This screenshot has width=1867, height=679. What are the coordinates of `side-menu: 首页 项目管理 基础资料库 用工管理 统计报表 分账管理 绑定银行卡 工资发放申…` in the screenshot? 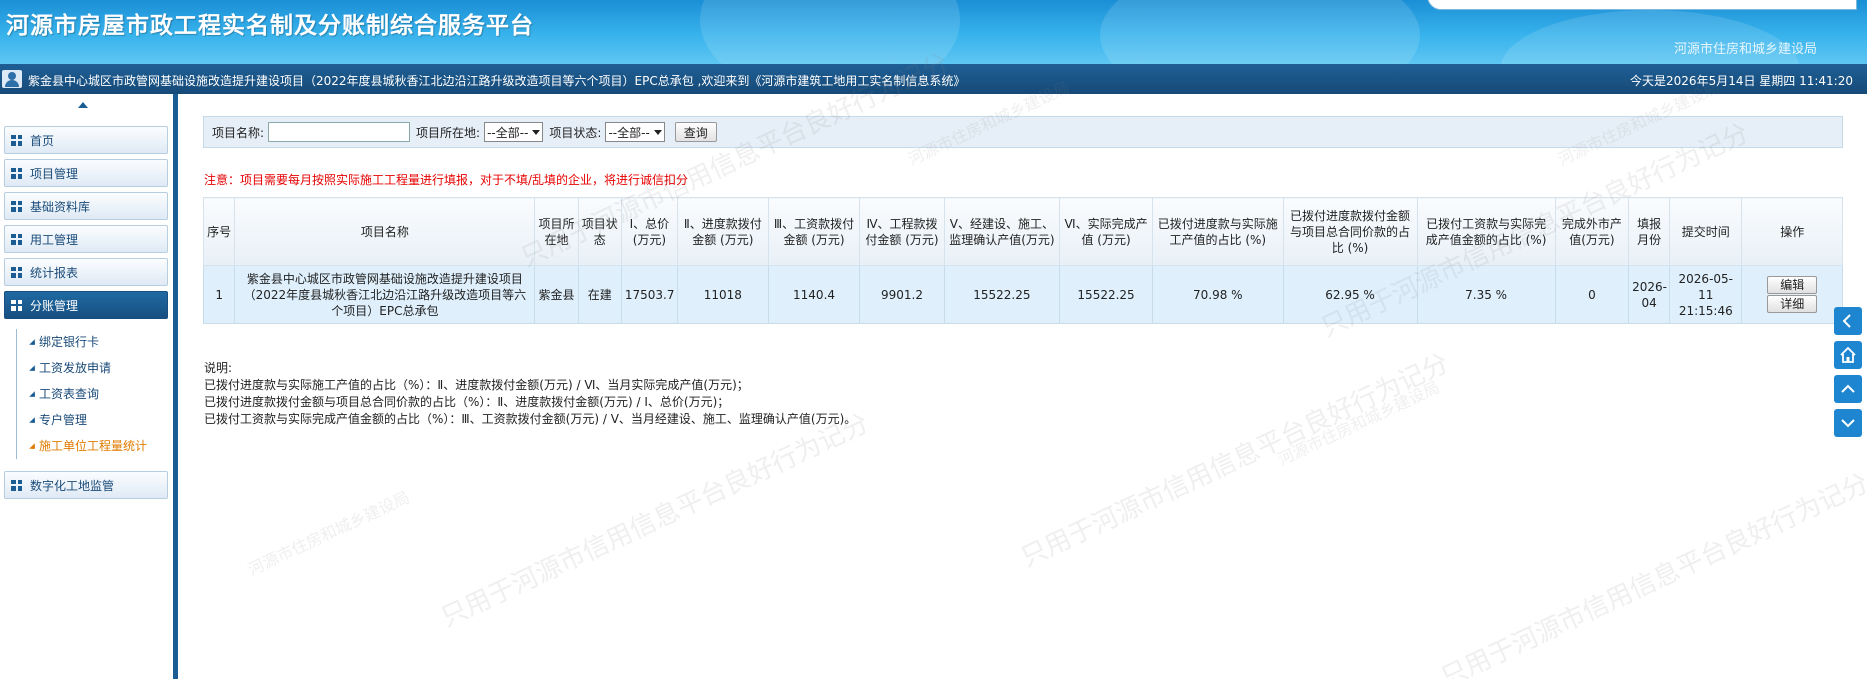 It's located at (86, 315).